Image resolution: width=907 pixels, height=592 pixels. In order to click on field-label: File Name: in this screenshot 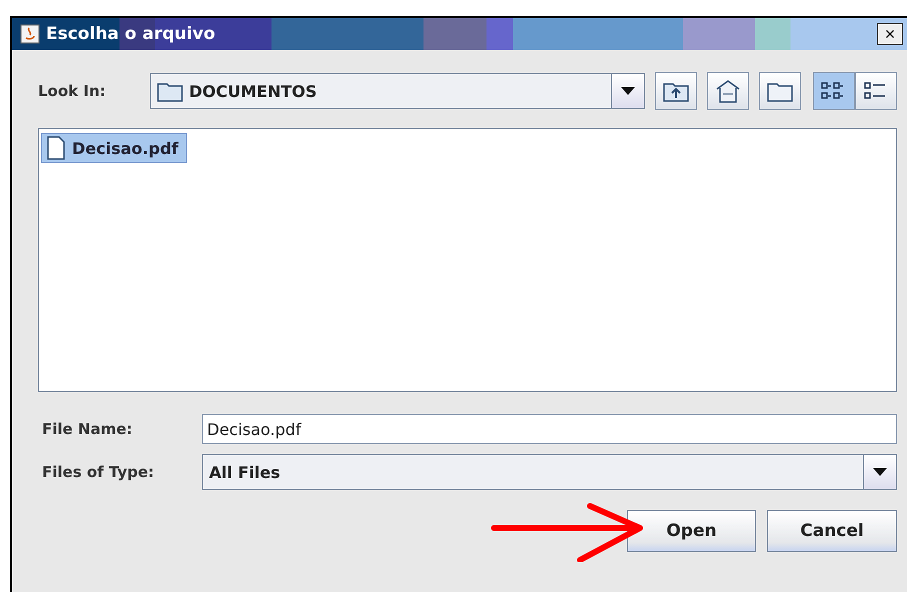, I will do `click(88, 429)`.